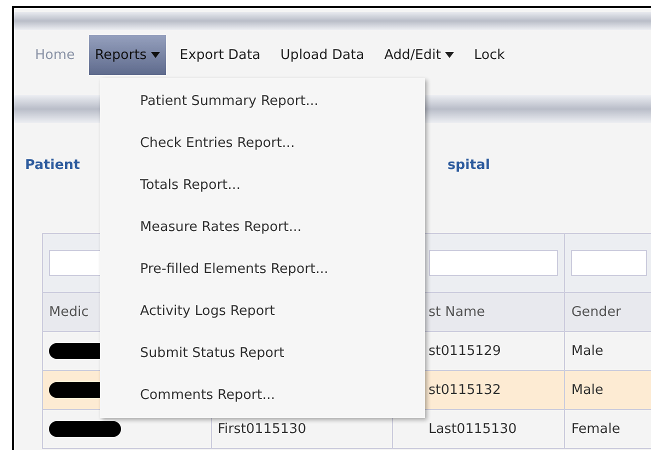  I want to click on nav-tab: Add/Edit, so click(419, 55).